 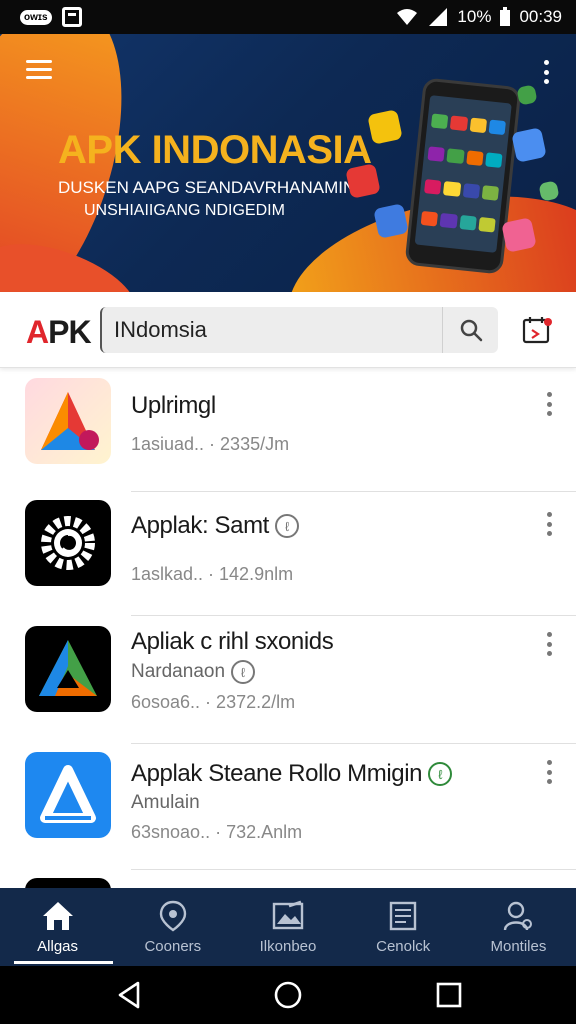 What do you see at coordinates (57, 915) in the screenshot?
I see `home-icon` at bounding box center [57, 915].